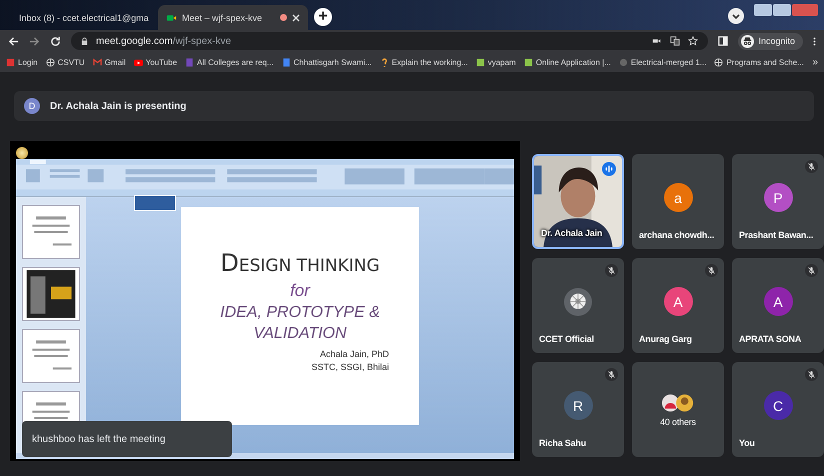 The width and height of the screenshot is (824, 476). Describe the element at coordinates (300, 313) in the screenshot. I see `slide-heading: IDEA, PROTOTYPE &` at that location.